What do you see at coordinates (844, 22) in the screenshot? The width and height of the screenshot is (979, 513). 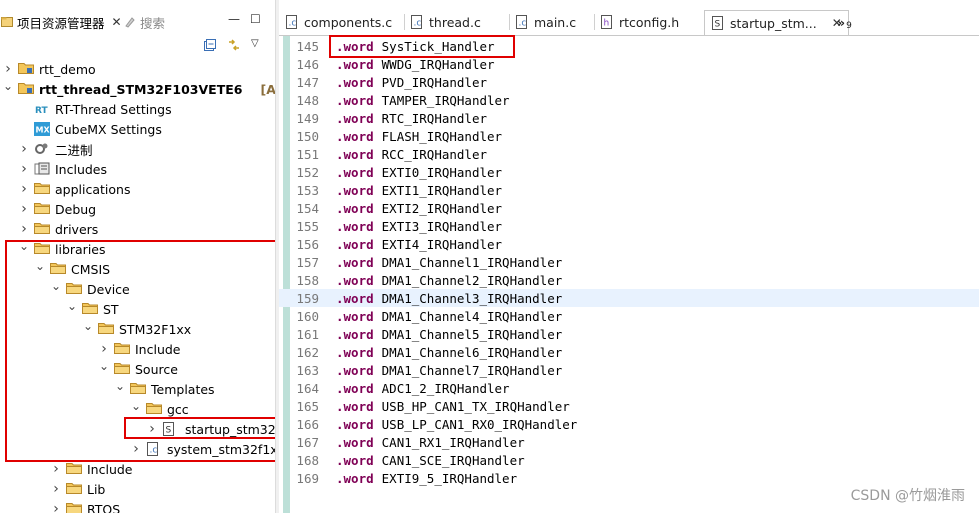 I see `tab-overflow-button: » 9` at bounding box center [844, 22].